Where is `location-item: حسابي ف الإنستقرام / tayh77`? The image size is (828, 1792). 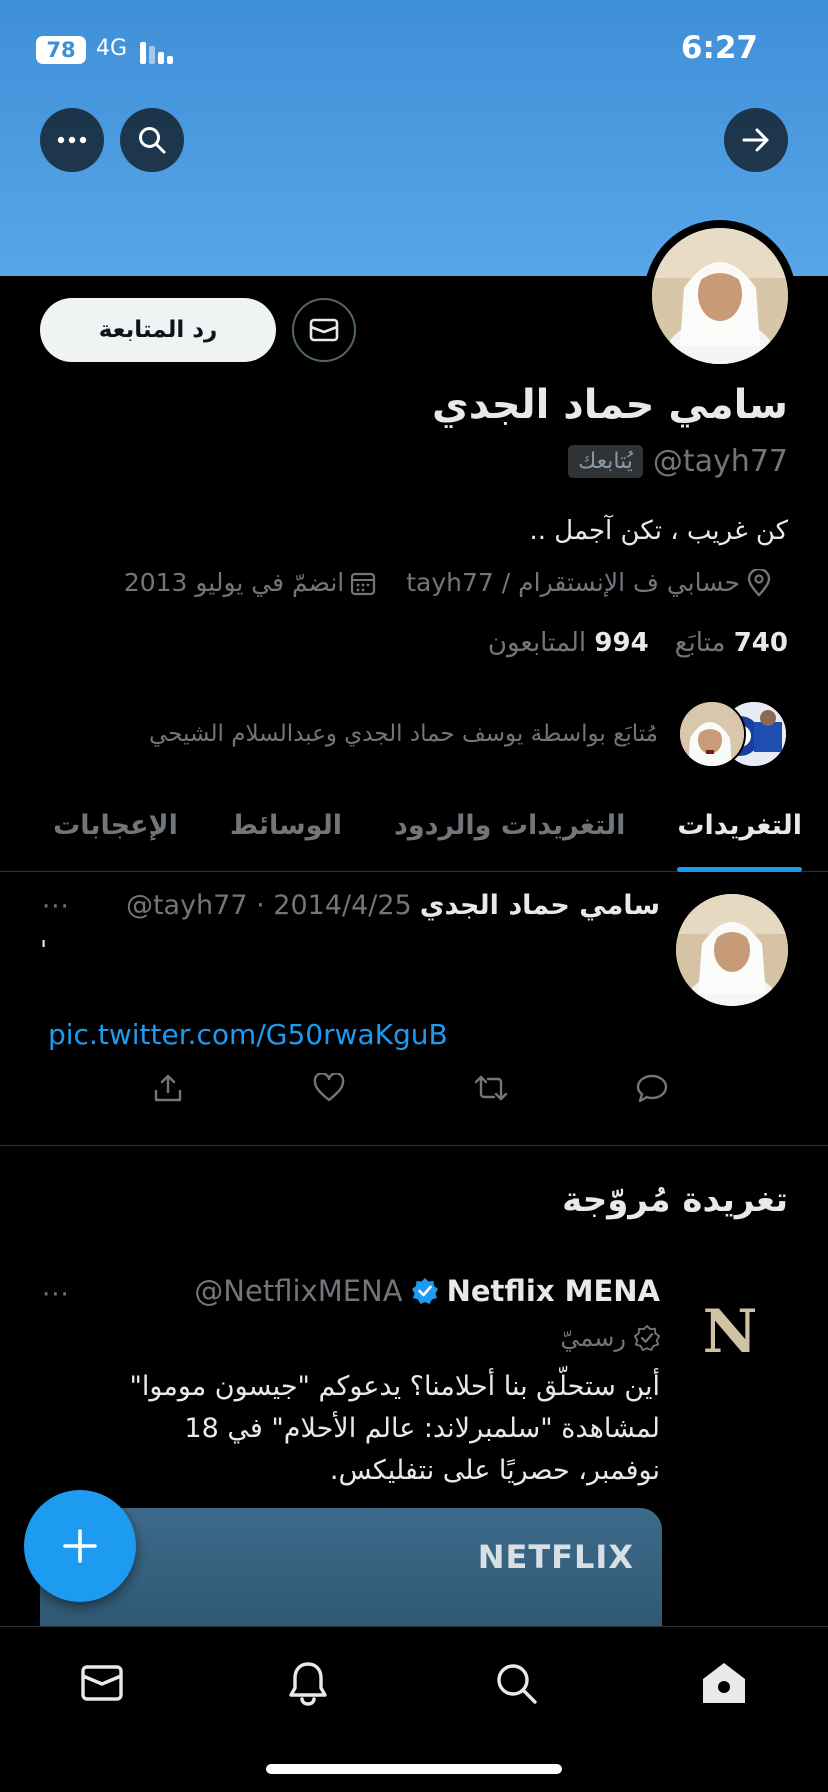 location-item: حسابي ف الإنستقرام / tayh77 is located at coordinates (589, 582).